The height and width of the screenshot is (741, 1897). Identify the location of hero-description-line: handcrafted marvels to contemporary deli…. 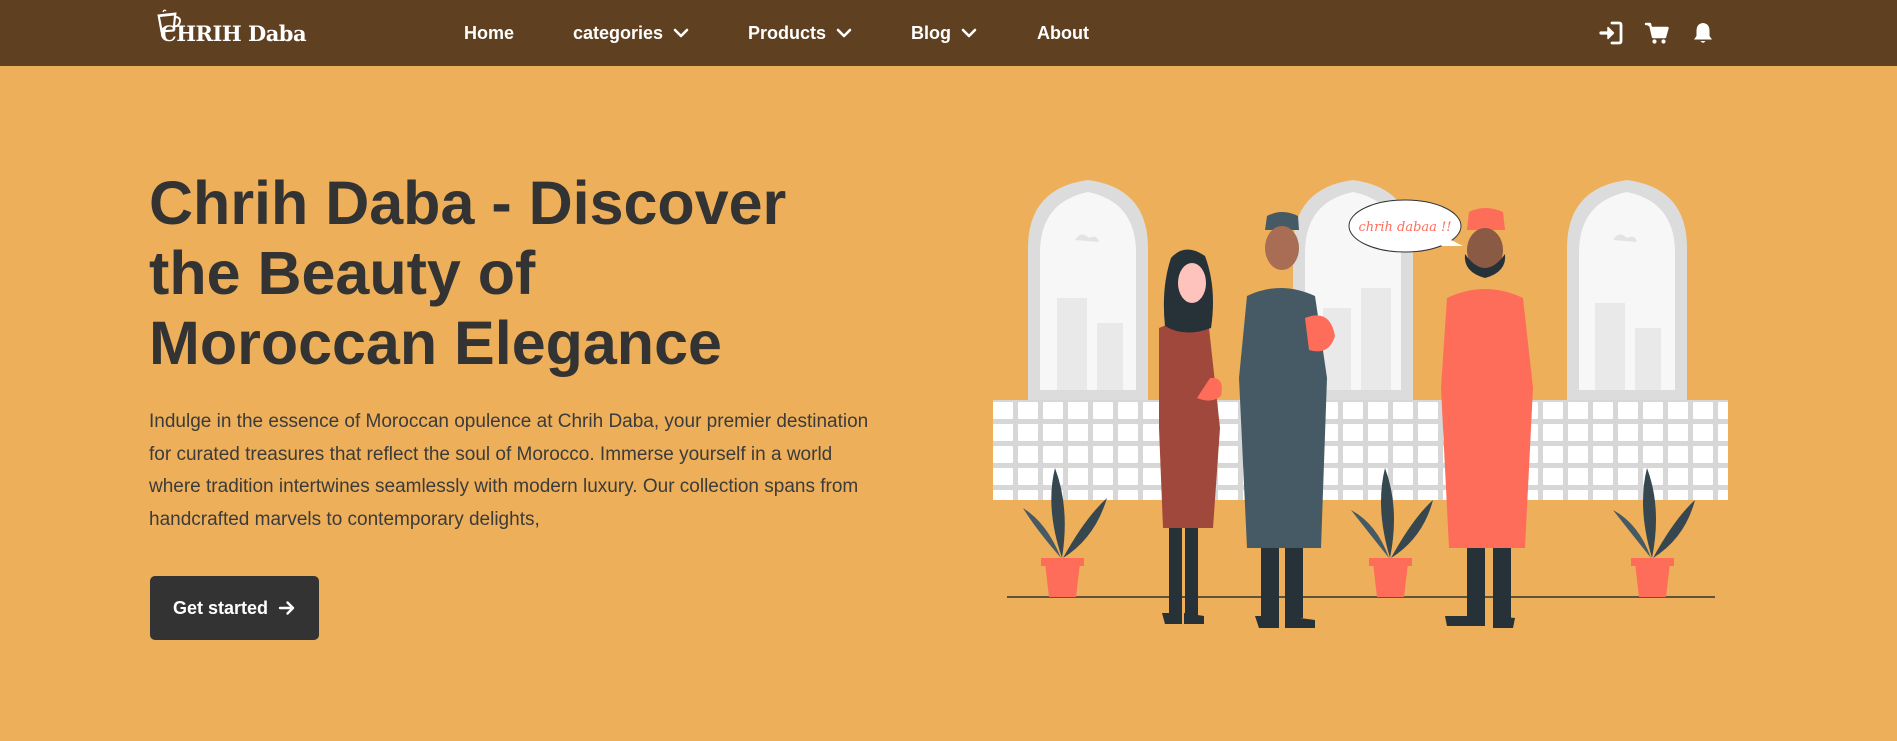
(344, 519).